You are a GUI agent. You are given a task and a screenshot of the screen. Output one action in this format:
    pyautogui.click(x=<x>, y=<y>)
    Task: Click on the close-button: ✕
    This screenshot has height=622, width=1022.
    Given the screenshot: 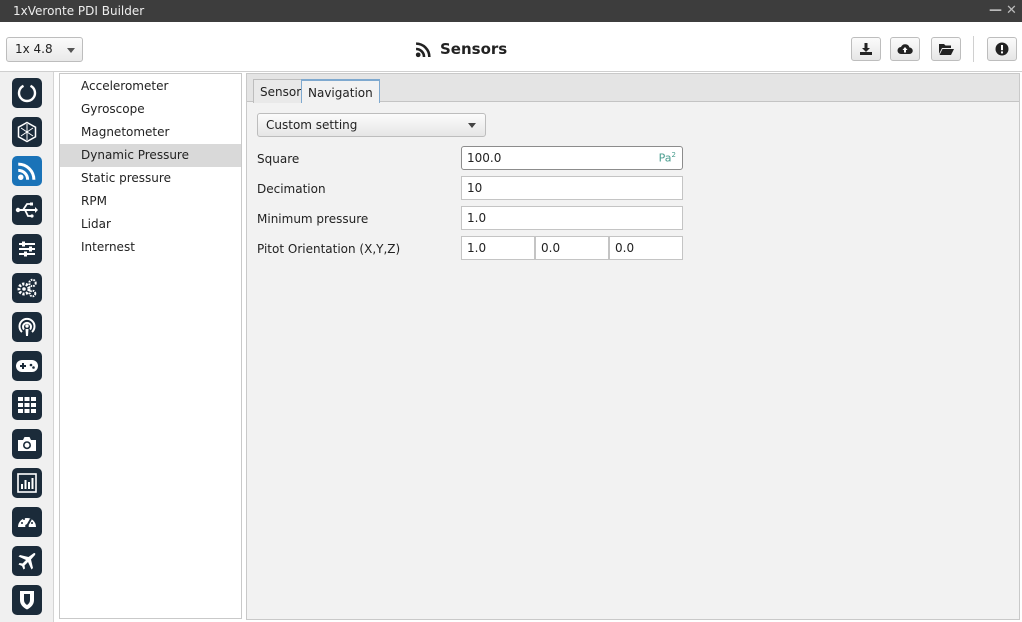 What is the action you would take?
    pyautogui.click(x=1011, y=10)
    